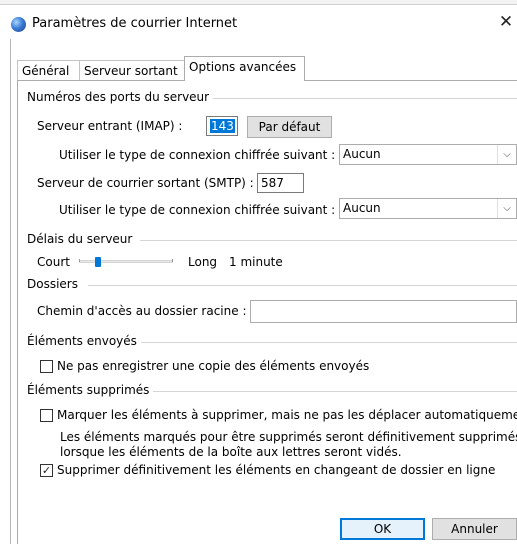 The width and height of the screenshot is (517, 544). What do you see at coordinates (289, 127) in the screenshot?
I see `default-ports-button: Par défaut` at bounding box center [289, 127].